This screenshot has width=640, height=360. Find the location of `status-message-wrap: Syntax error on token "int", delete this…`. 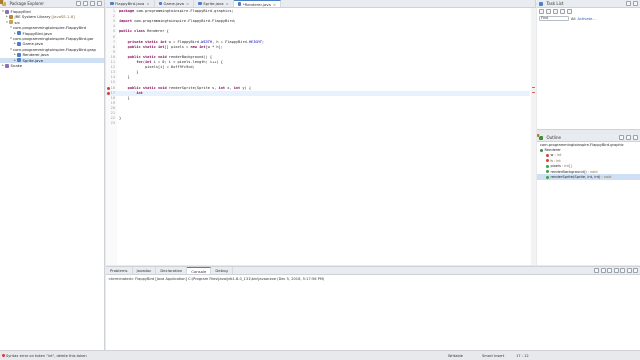

status-message-wrap: Syntax error on token "int", delete this… is located at coordinates (44, 355).